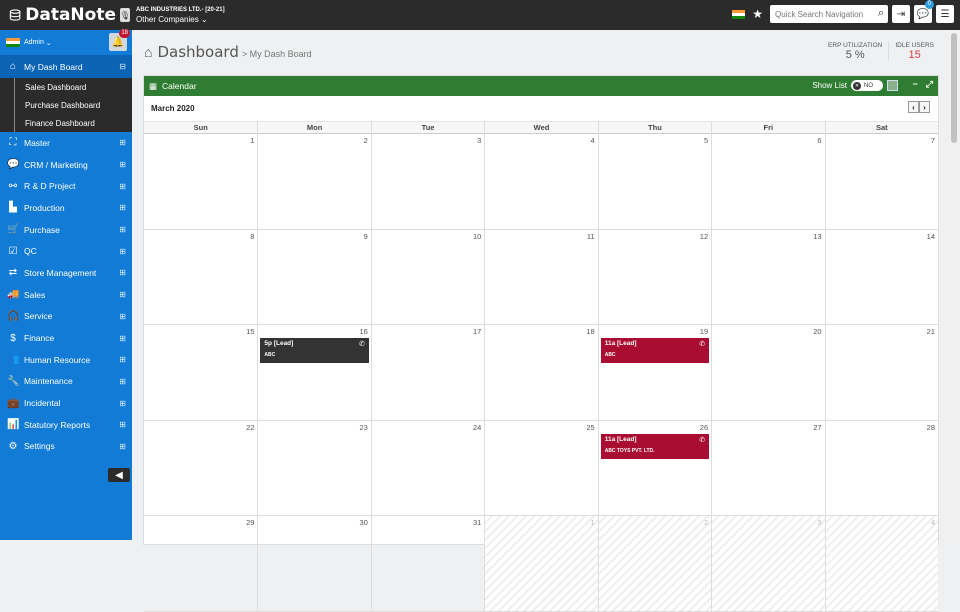  Describe the element at coordinates (427, 468) in the screenshot. I see `calendar-day-cell: 24` at that location.